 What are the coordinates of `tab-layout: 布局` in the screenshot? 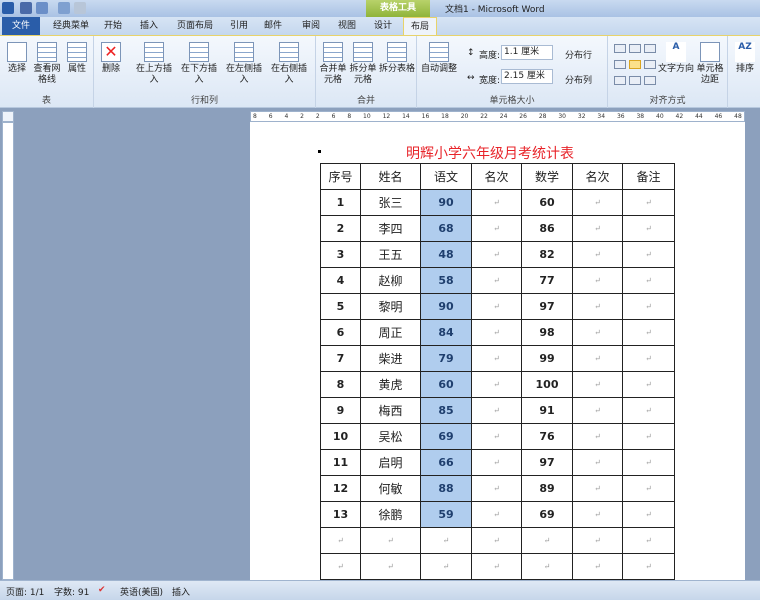 It's located at (420, 26).